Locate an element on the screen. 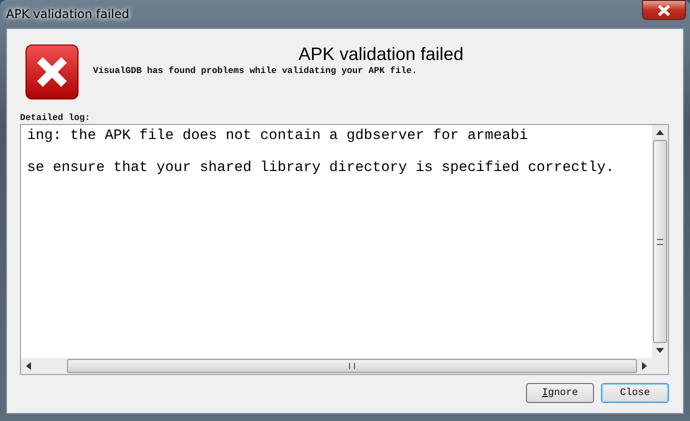  close-button is located at coordinates (664, 10).